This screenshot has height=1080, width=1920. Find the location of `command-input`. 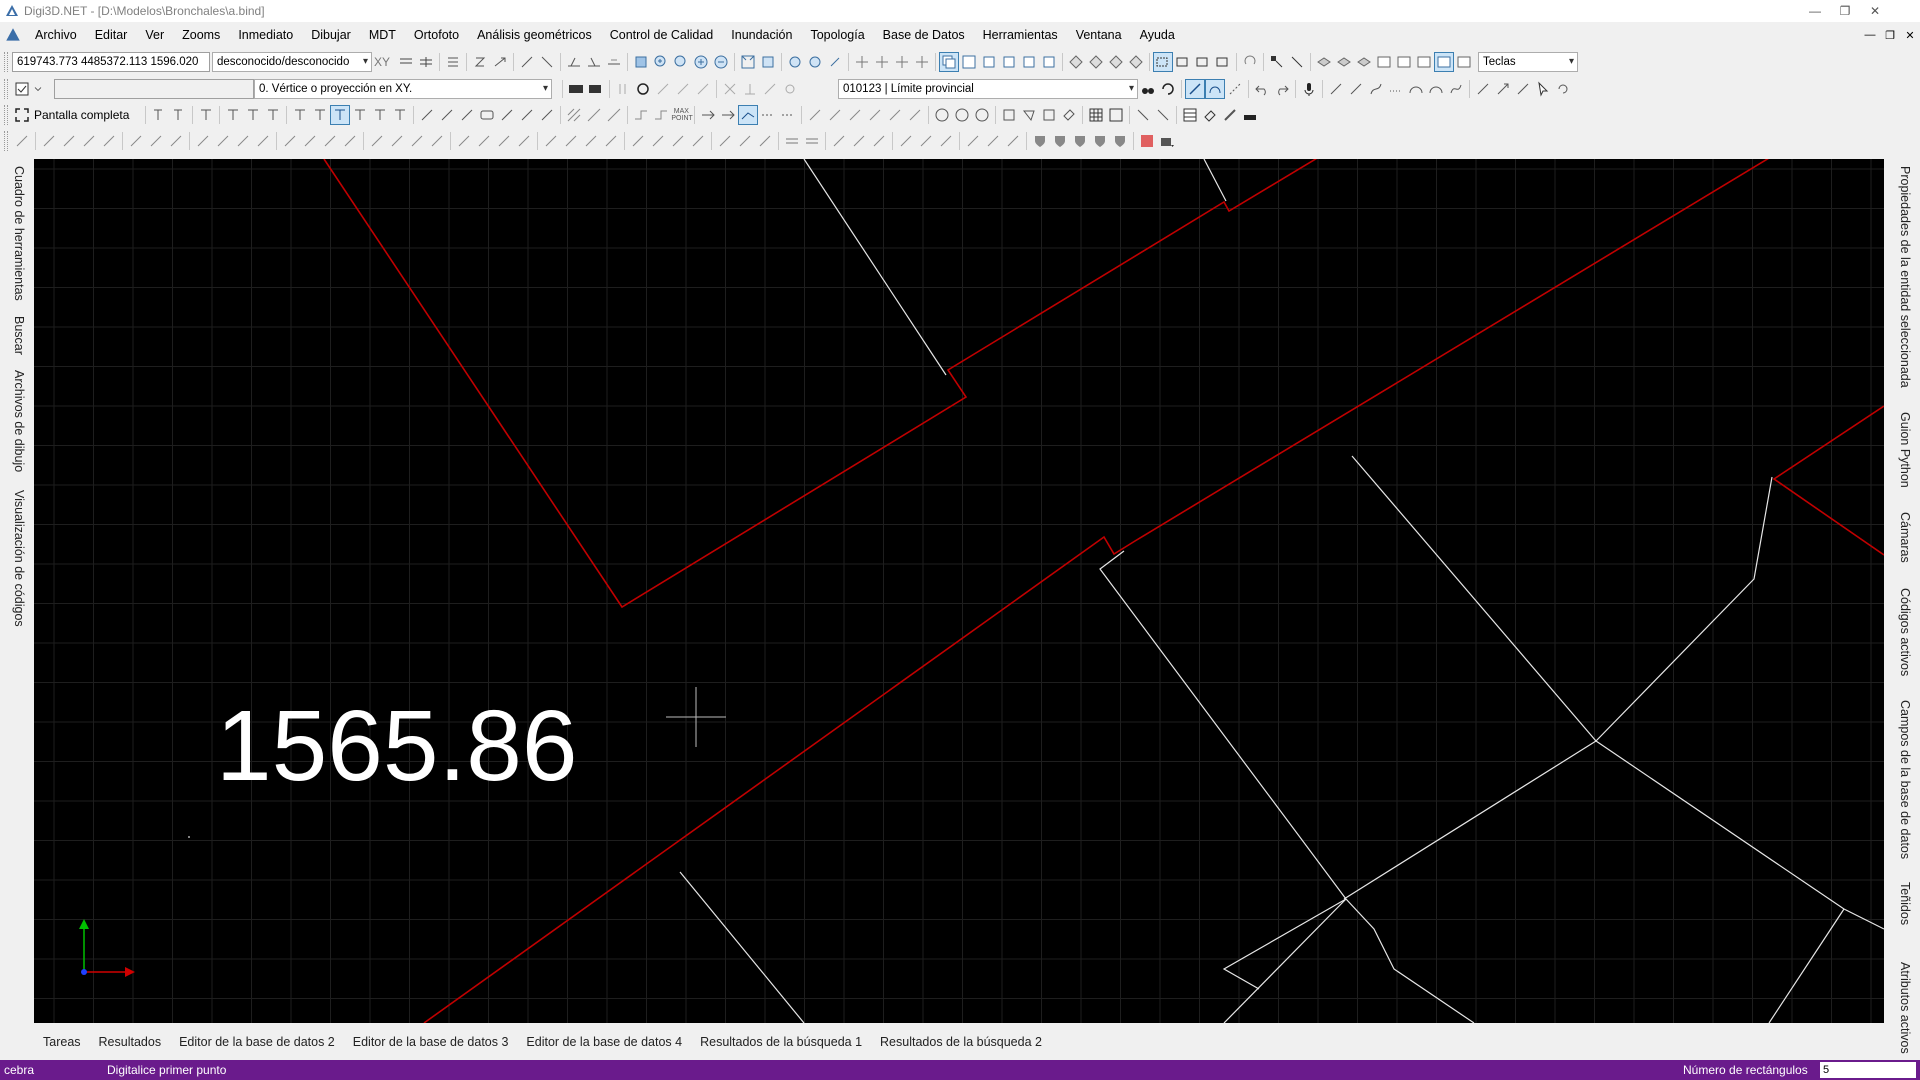

command-input is located at coordinates (154, 89).